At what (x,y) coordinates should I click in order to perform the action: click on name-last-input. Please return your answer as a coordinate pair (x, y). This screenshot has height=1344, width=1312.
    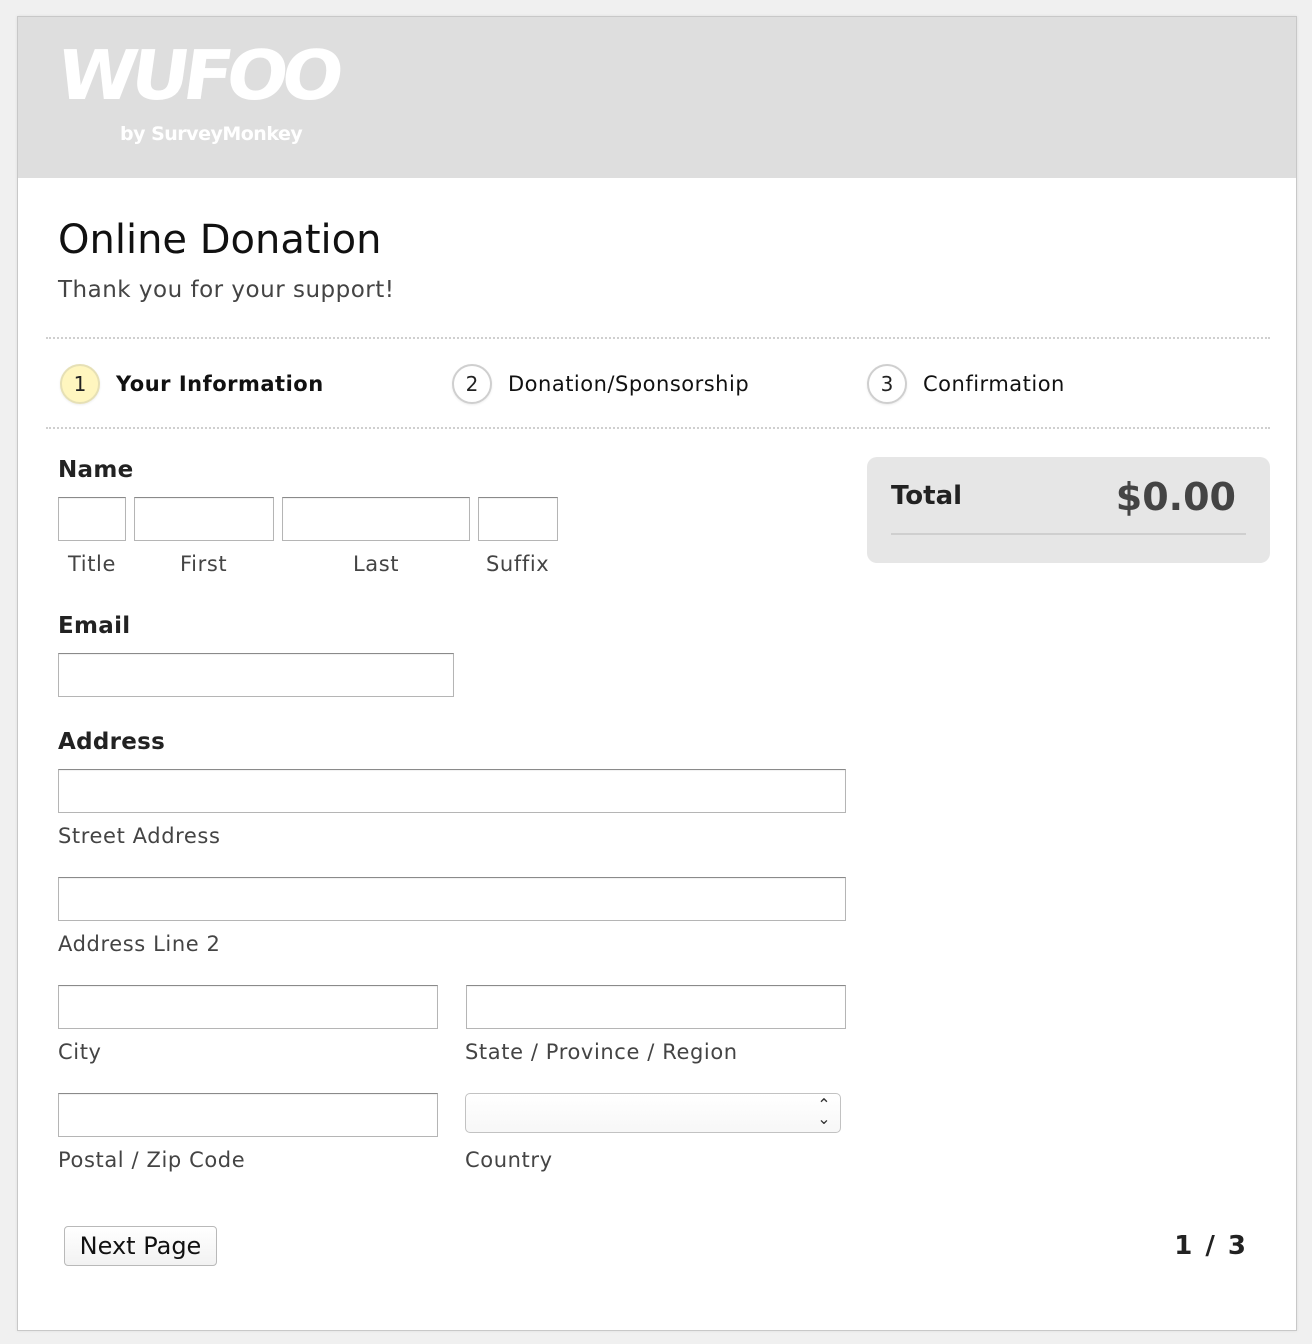
    Looking at the image, I should click on (376, 519).